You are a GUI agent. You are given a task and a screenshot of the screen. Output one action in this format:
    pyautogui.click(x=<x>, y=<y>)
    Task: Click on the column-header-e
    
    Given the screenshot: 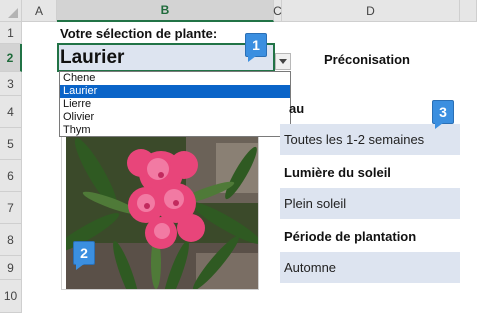 What is the action you would take?
    pyautogui.click(x=468, y=11)
    